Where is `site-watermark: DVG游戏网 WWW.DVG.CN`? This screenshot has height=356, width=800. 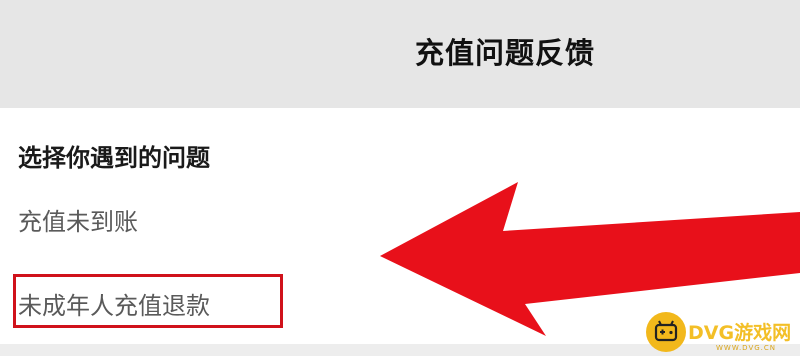
site-watermark: DVG游戏网 WWW.DVG.CN is located at coordinates (721, 331).